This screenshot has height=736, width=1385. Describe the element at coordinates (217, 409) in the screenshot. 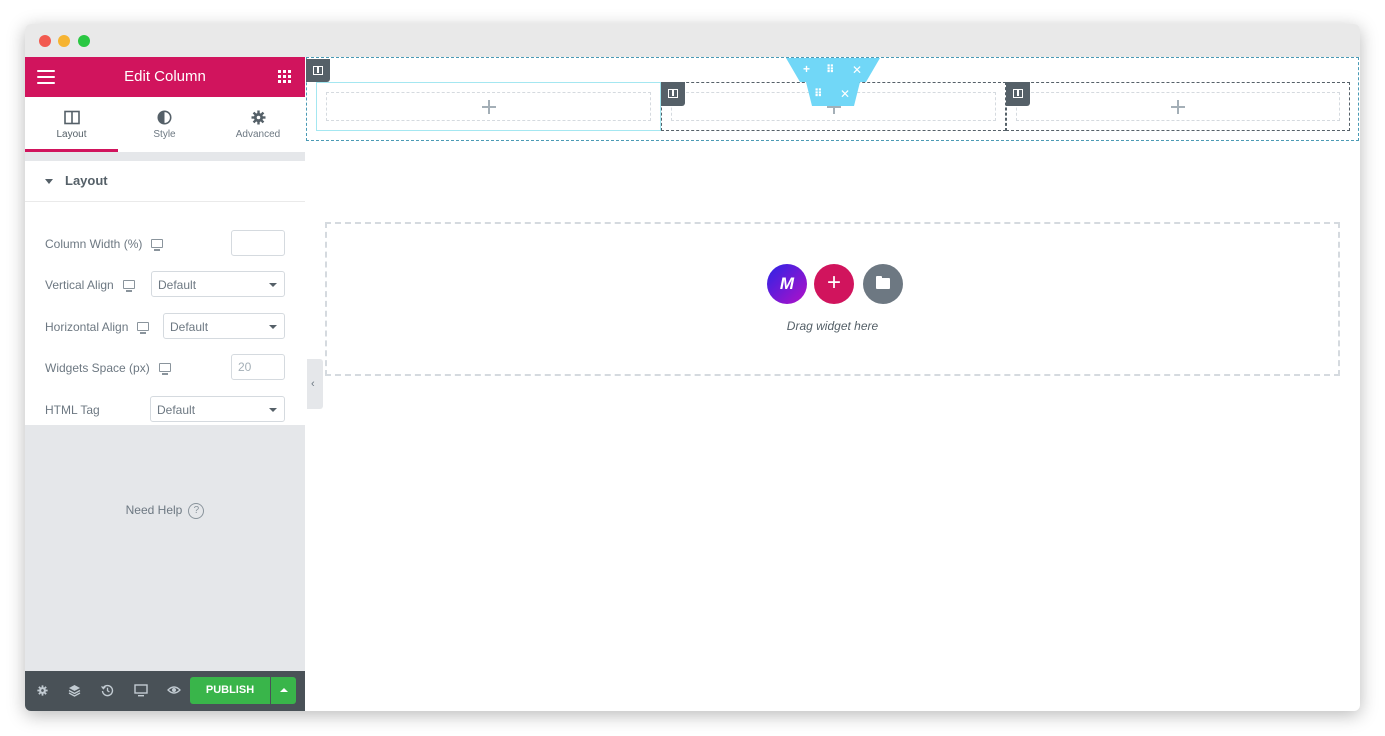

I see `html-tag-select: Default` at that location.